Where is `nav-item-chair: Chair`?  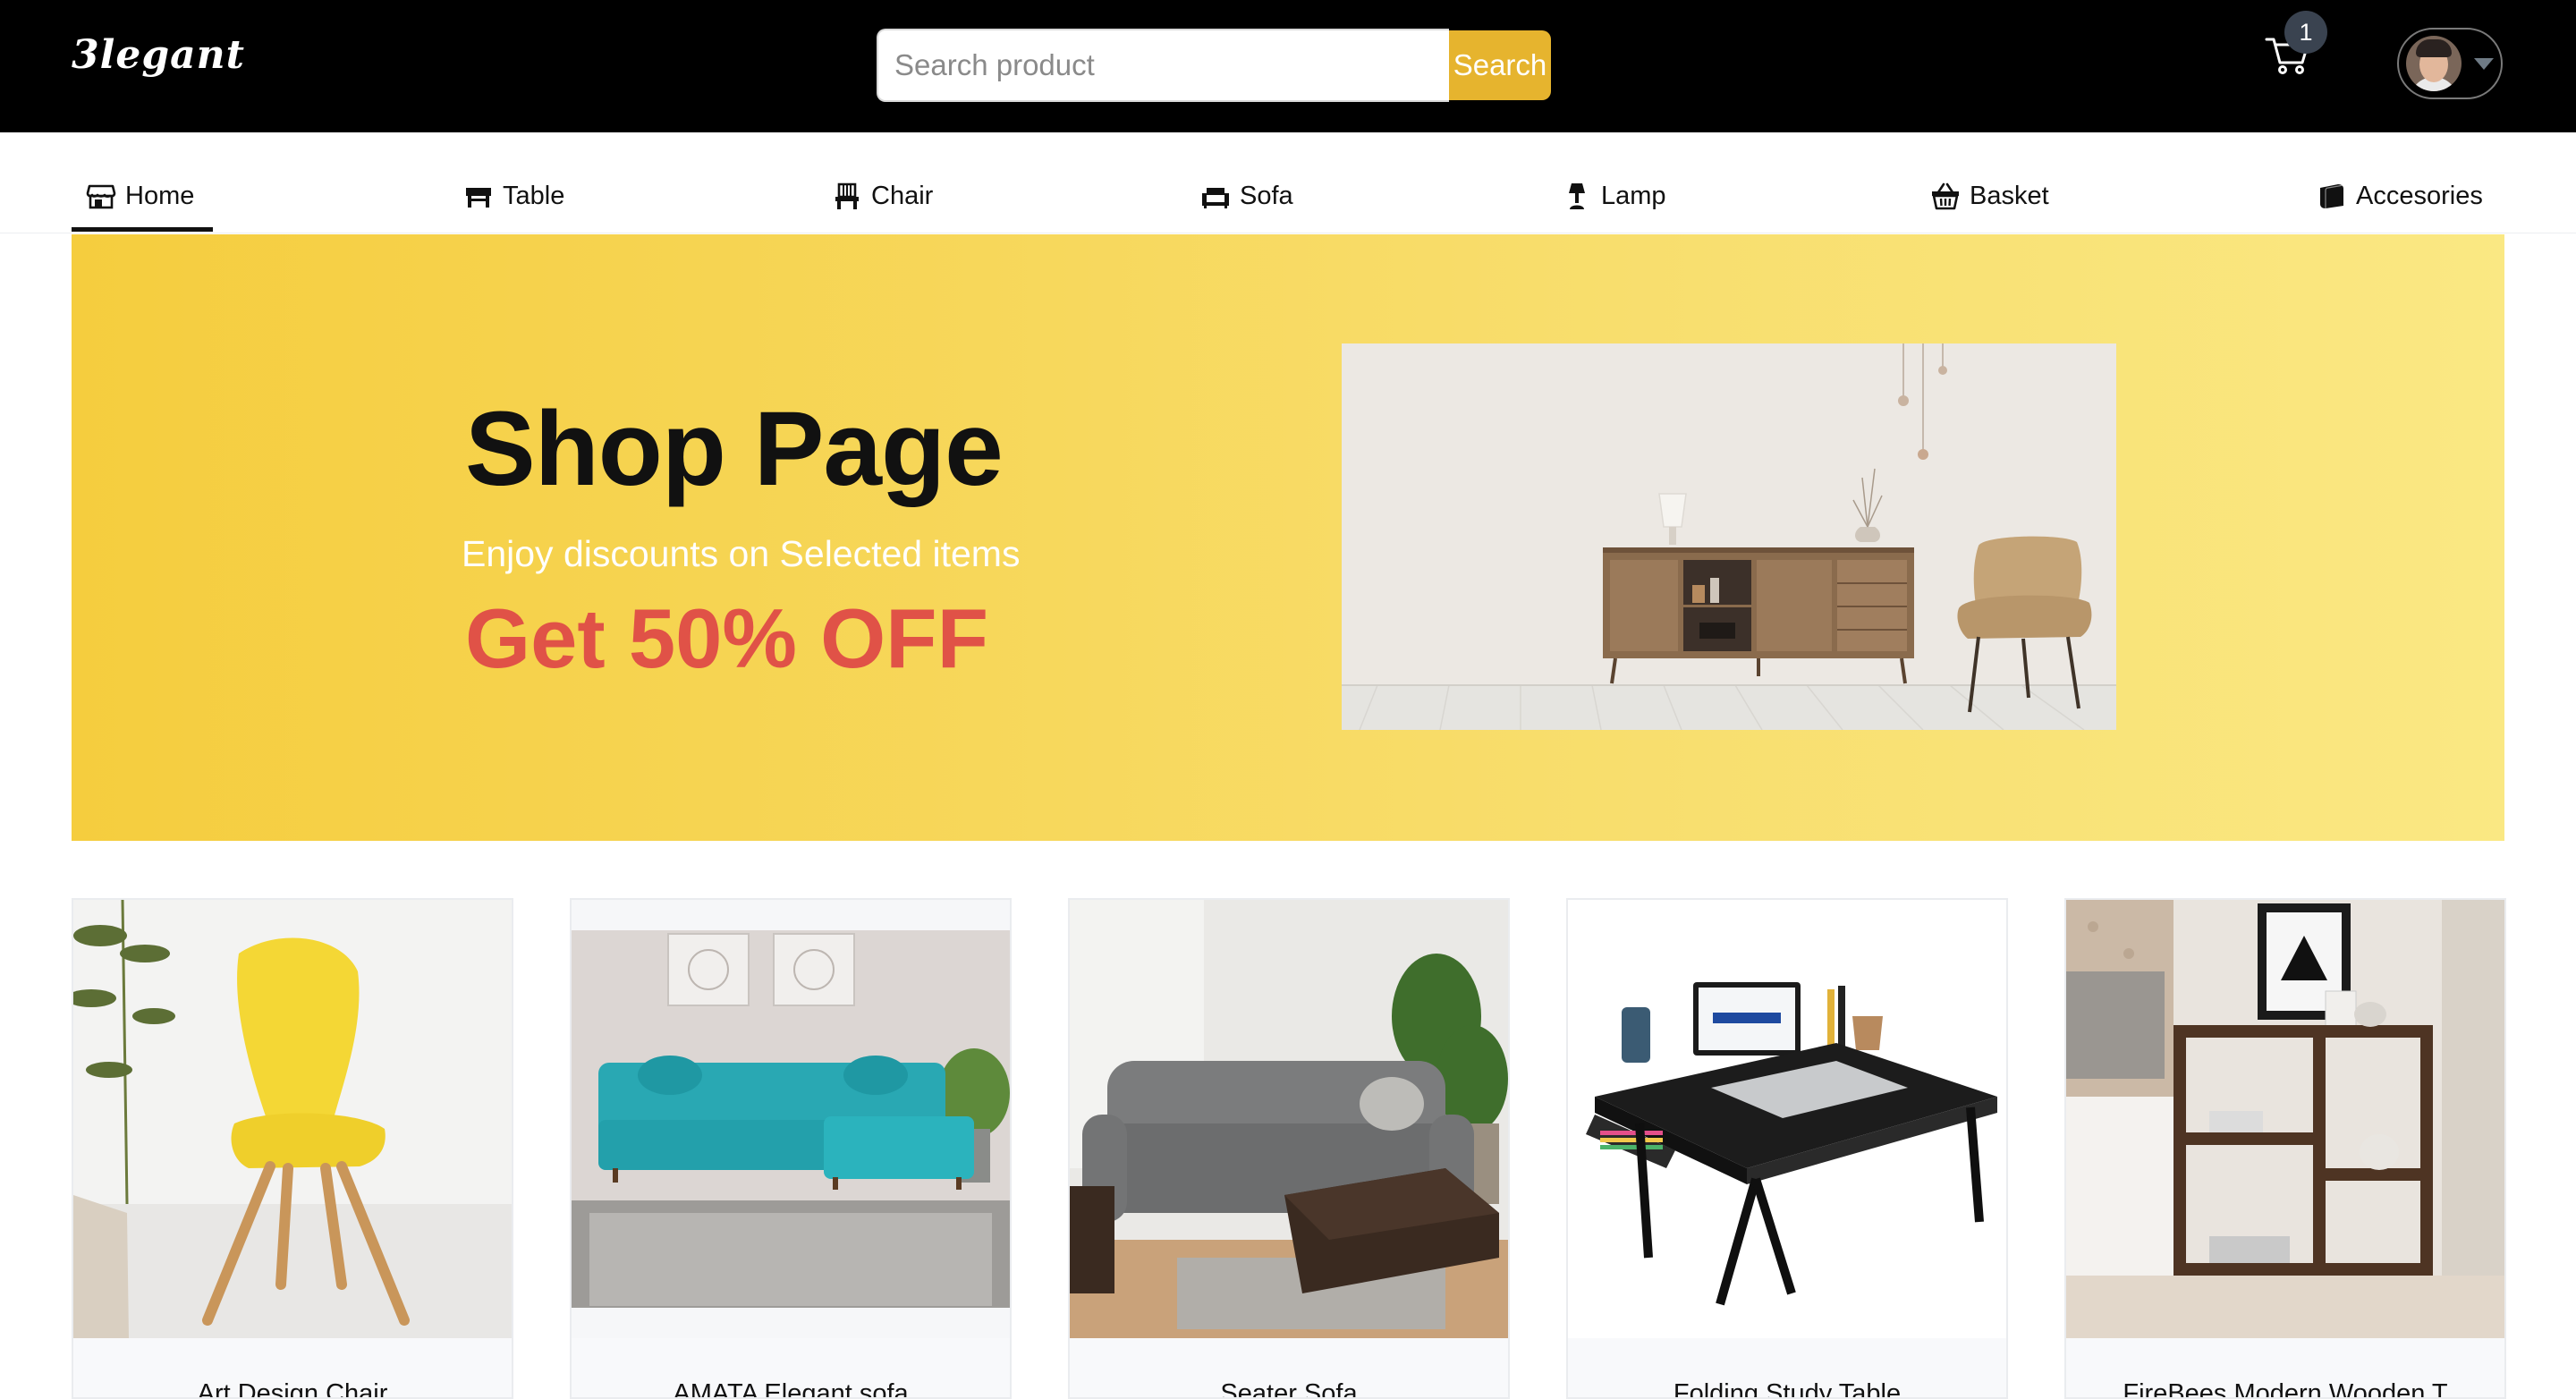 nav-item-chair: Chair is located at coordinates (882, 195).